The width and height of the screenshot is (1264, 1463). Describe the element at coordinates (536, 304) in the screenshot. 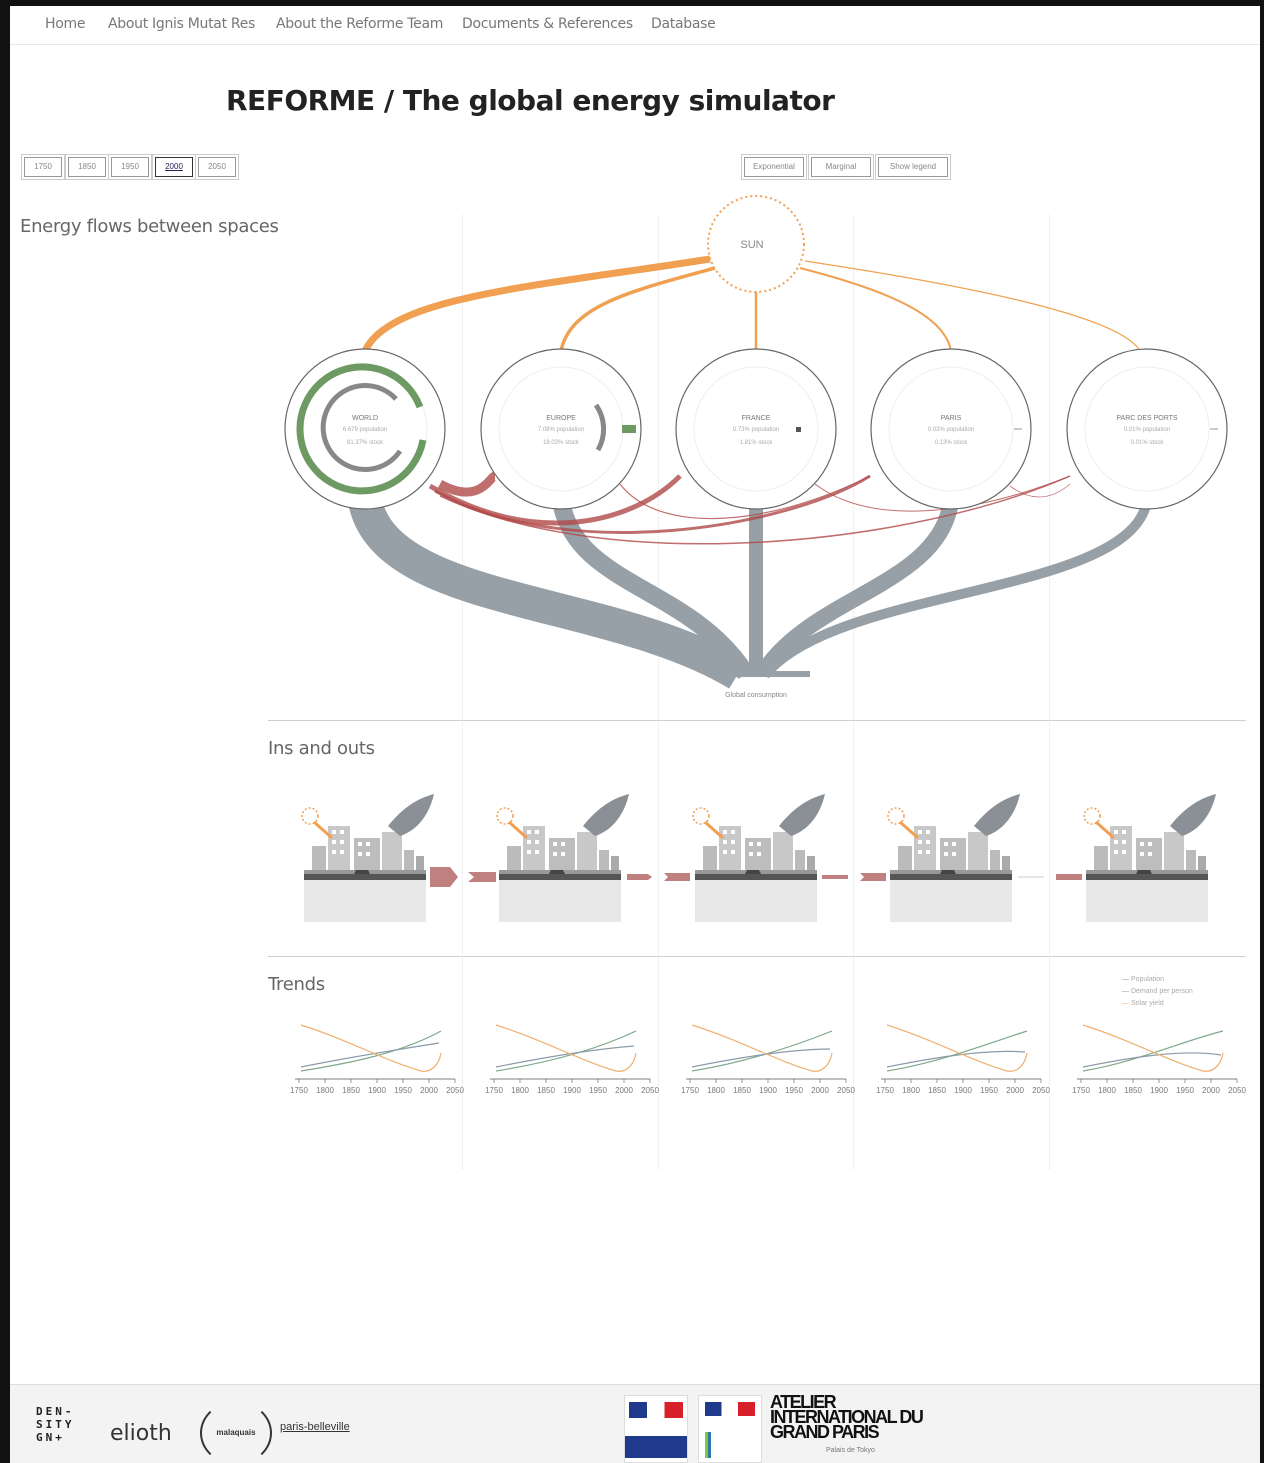

I see `sun-flow-world` at that location.